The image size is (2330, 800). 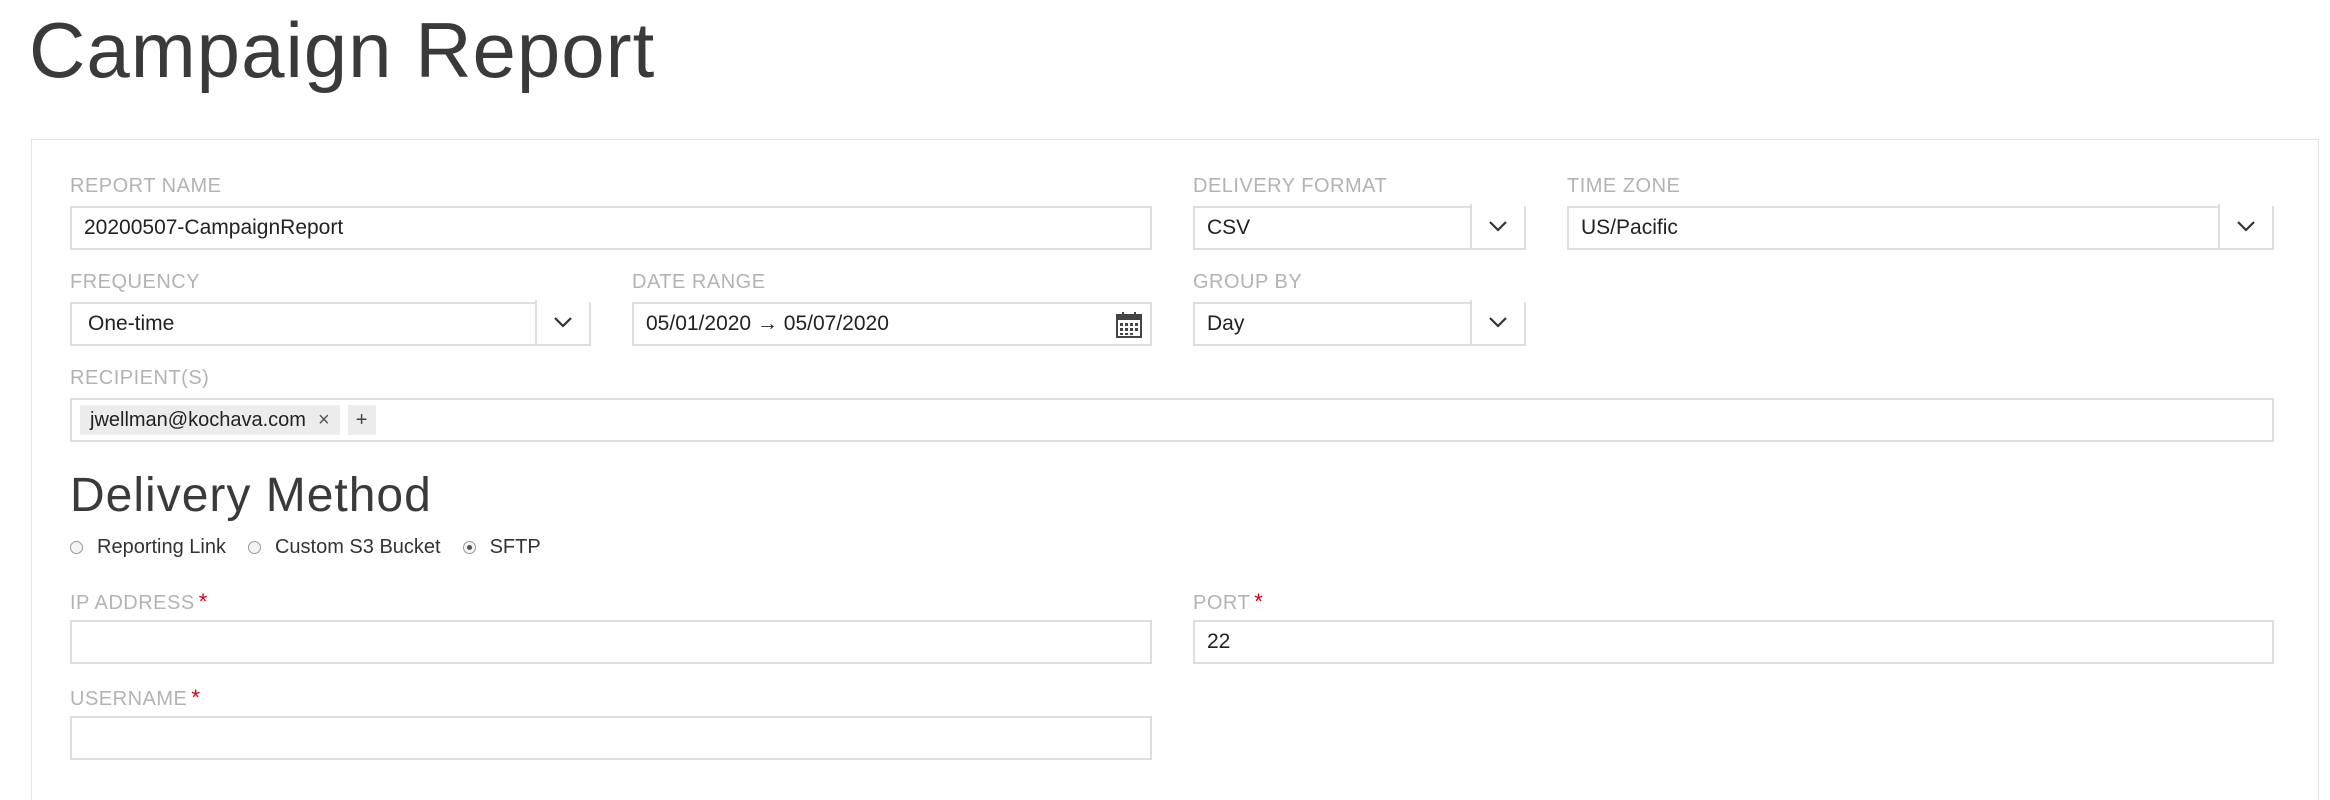 I want to click on port-label: PORT *, so click(x=1228, y=602).